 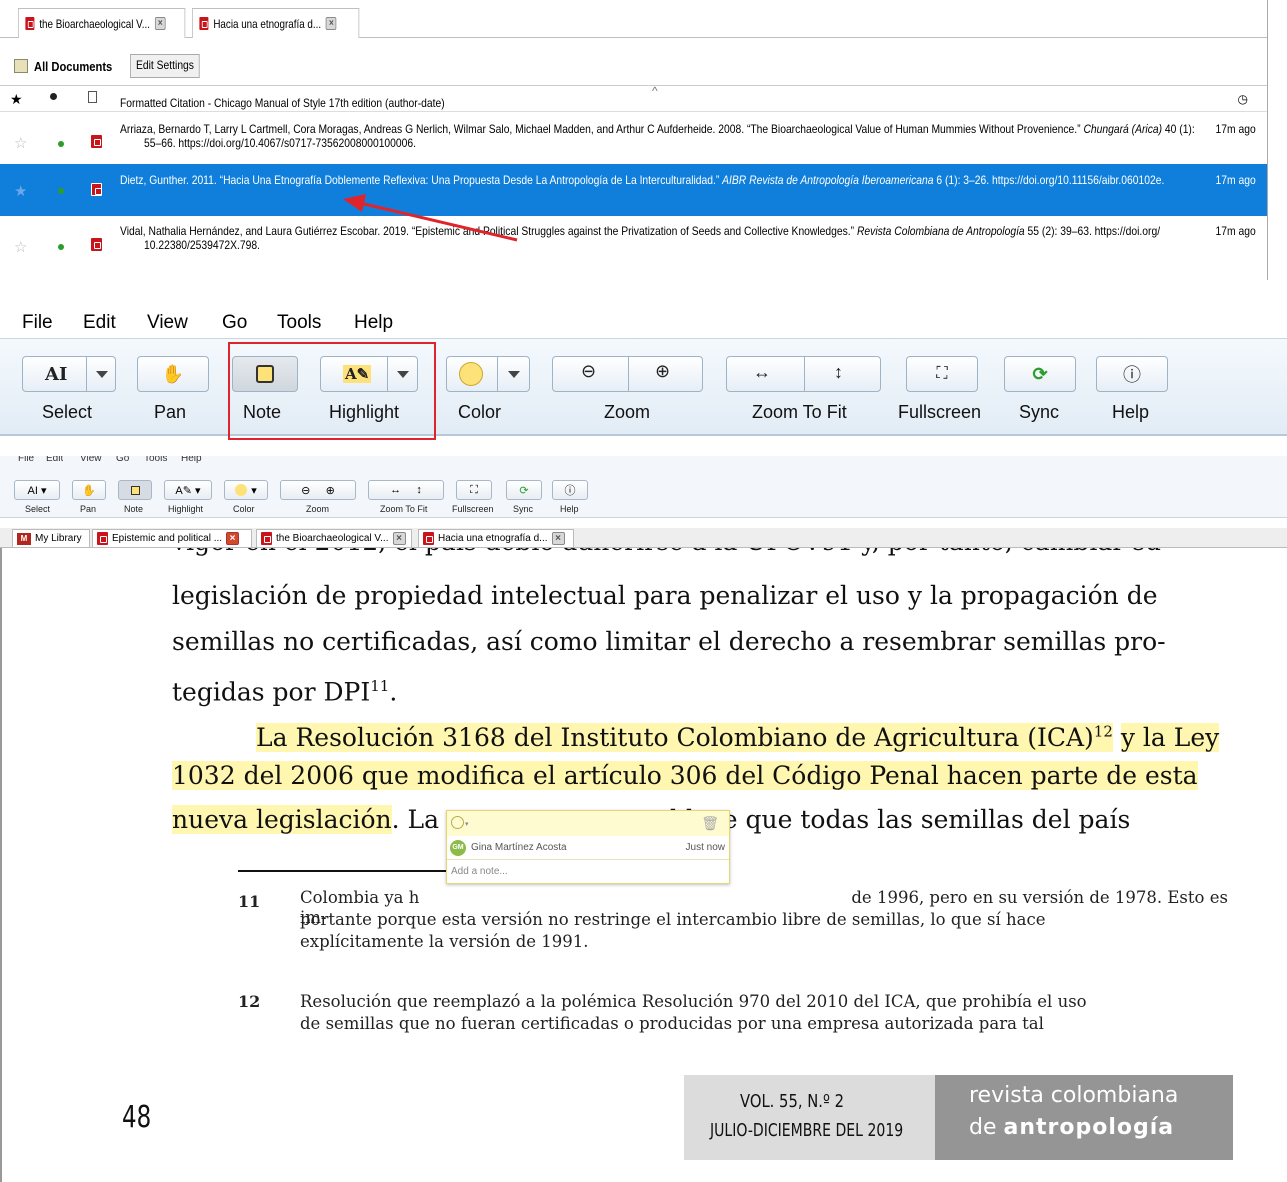 What do you see at coordinates (249, 1001) in the screenshot?
I see `footnote-number: 12` at bounding box center [249, 1001].